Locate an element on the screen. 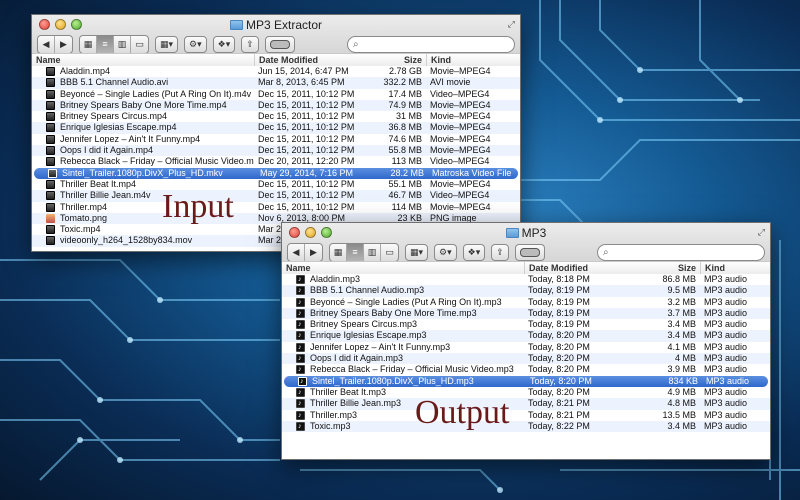  file-name: Enrique Iglesias Escape.mp4 is located at coordinates (118, 127).